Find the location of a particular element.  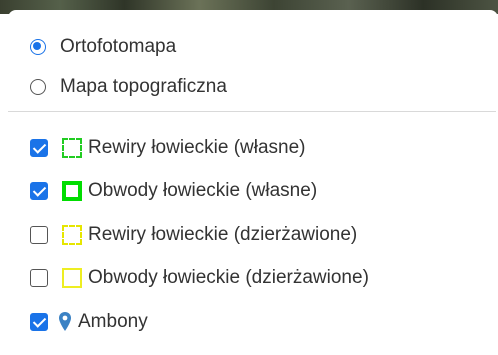

green-dashed-swatch-icon is located at coordinates (72, 148).